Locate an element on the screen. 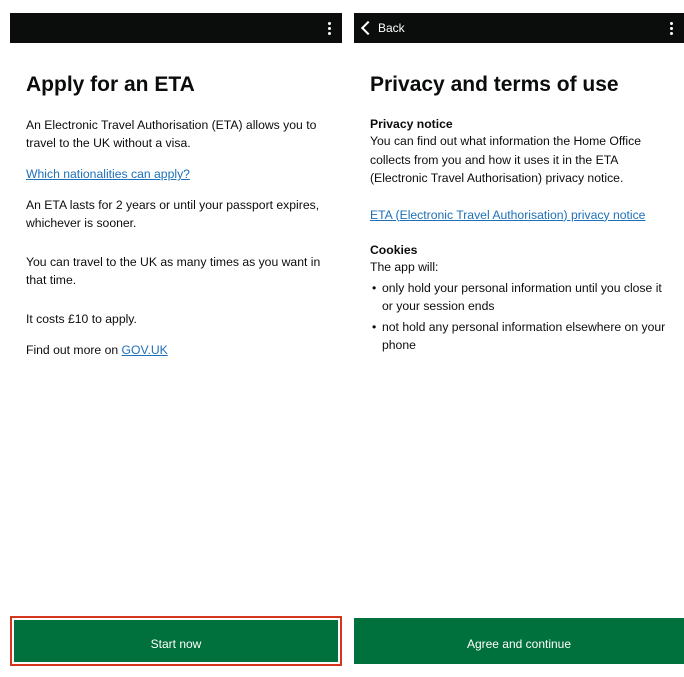 This screenshot has width=684, height=677. cookies-intro: The app will: is located at coordinates (404, 267).